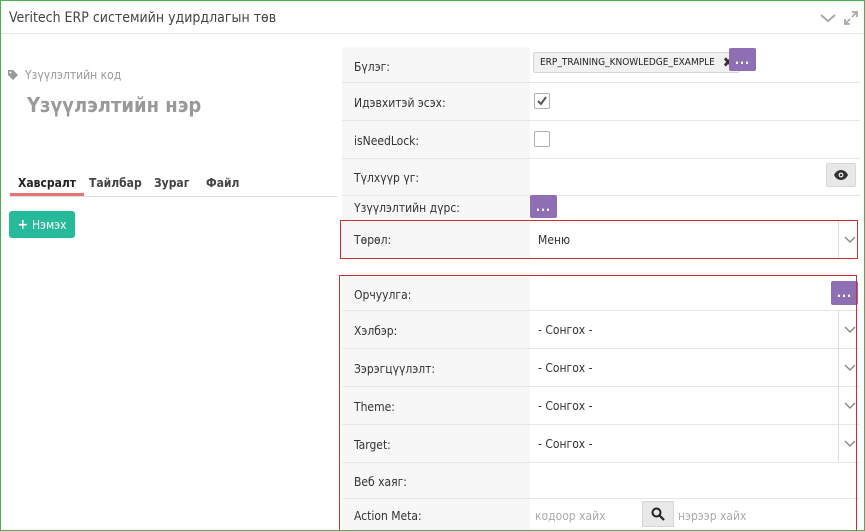 Image resolution: width=865 pixels, height=531 pixels. I want to click on window-titlebar: Veritech ERP системийн удирдлагын төв, so click(432, 17).